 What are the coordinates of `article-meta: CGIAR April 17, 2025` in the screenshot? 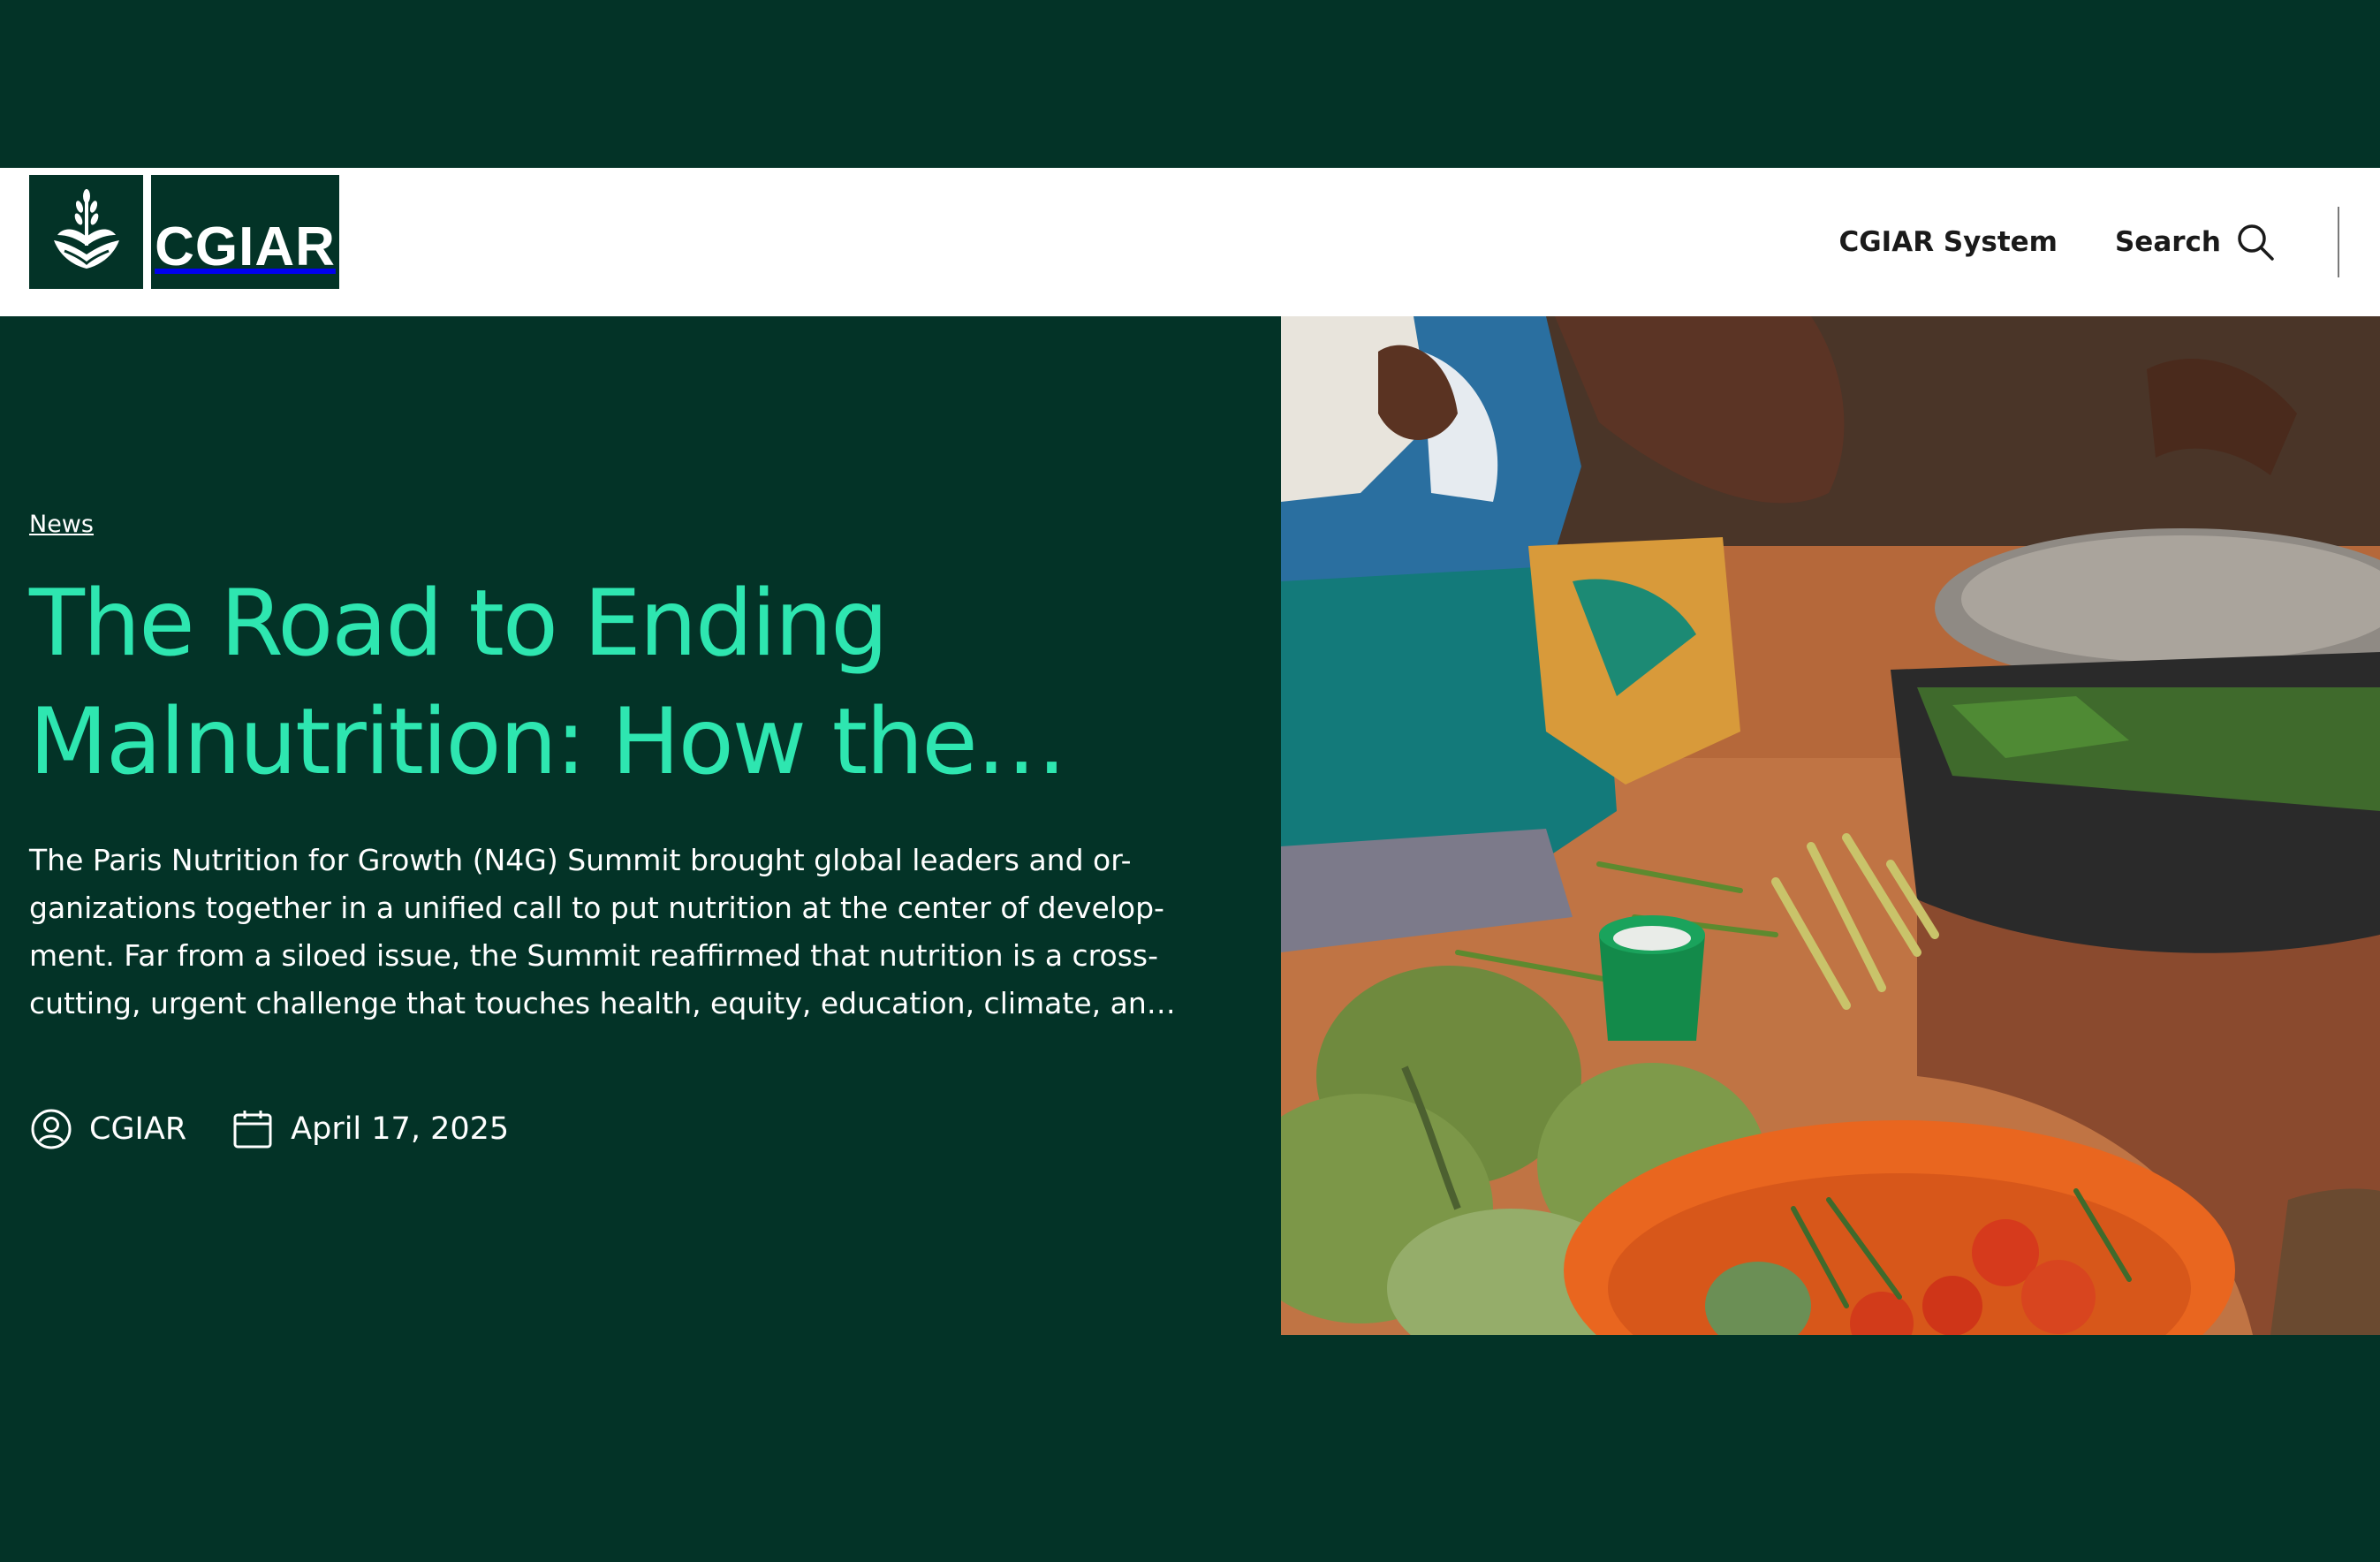 It's located at (621, 1129).